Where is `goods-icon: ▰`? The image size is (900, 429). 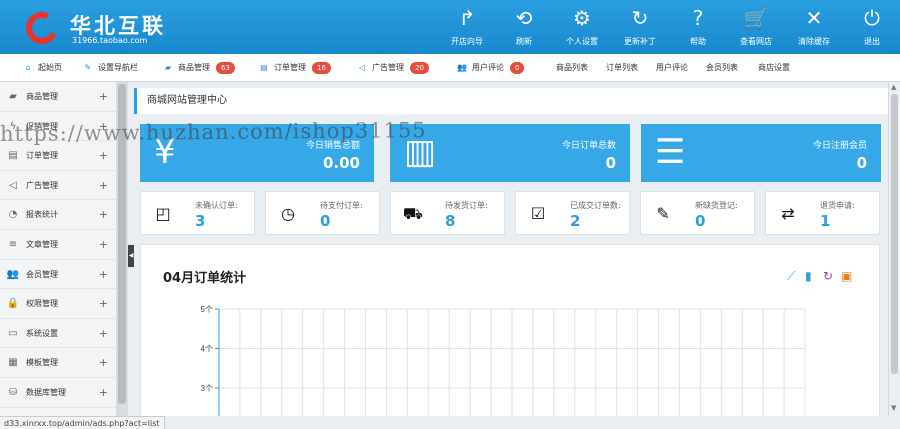 goods-icon: ▰ is located at coordinates (168, 67).